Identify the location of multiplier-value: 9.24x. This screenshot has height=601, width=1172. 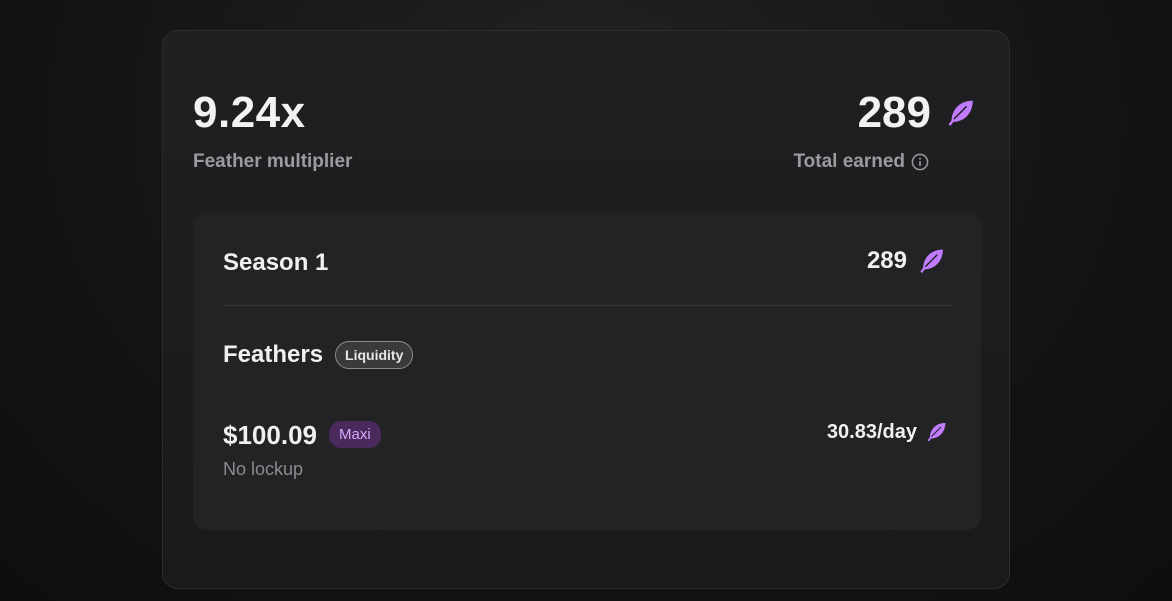
(249, 112).